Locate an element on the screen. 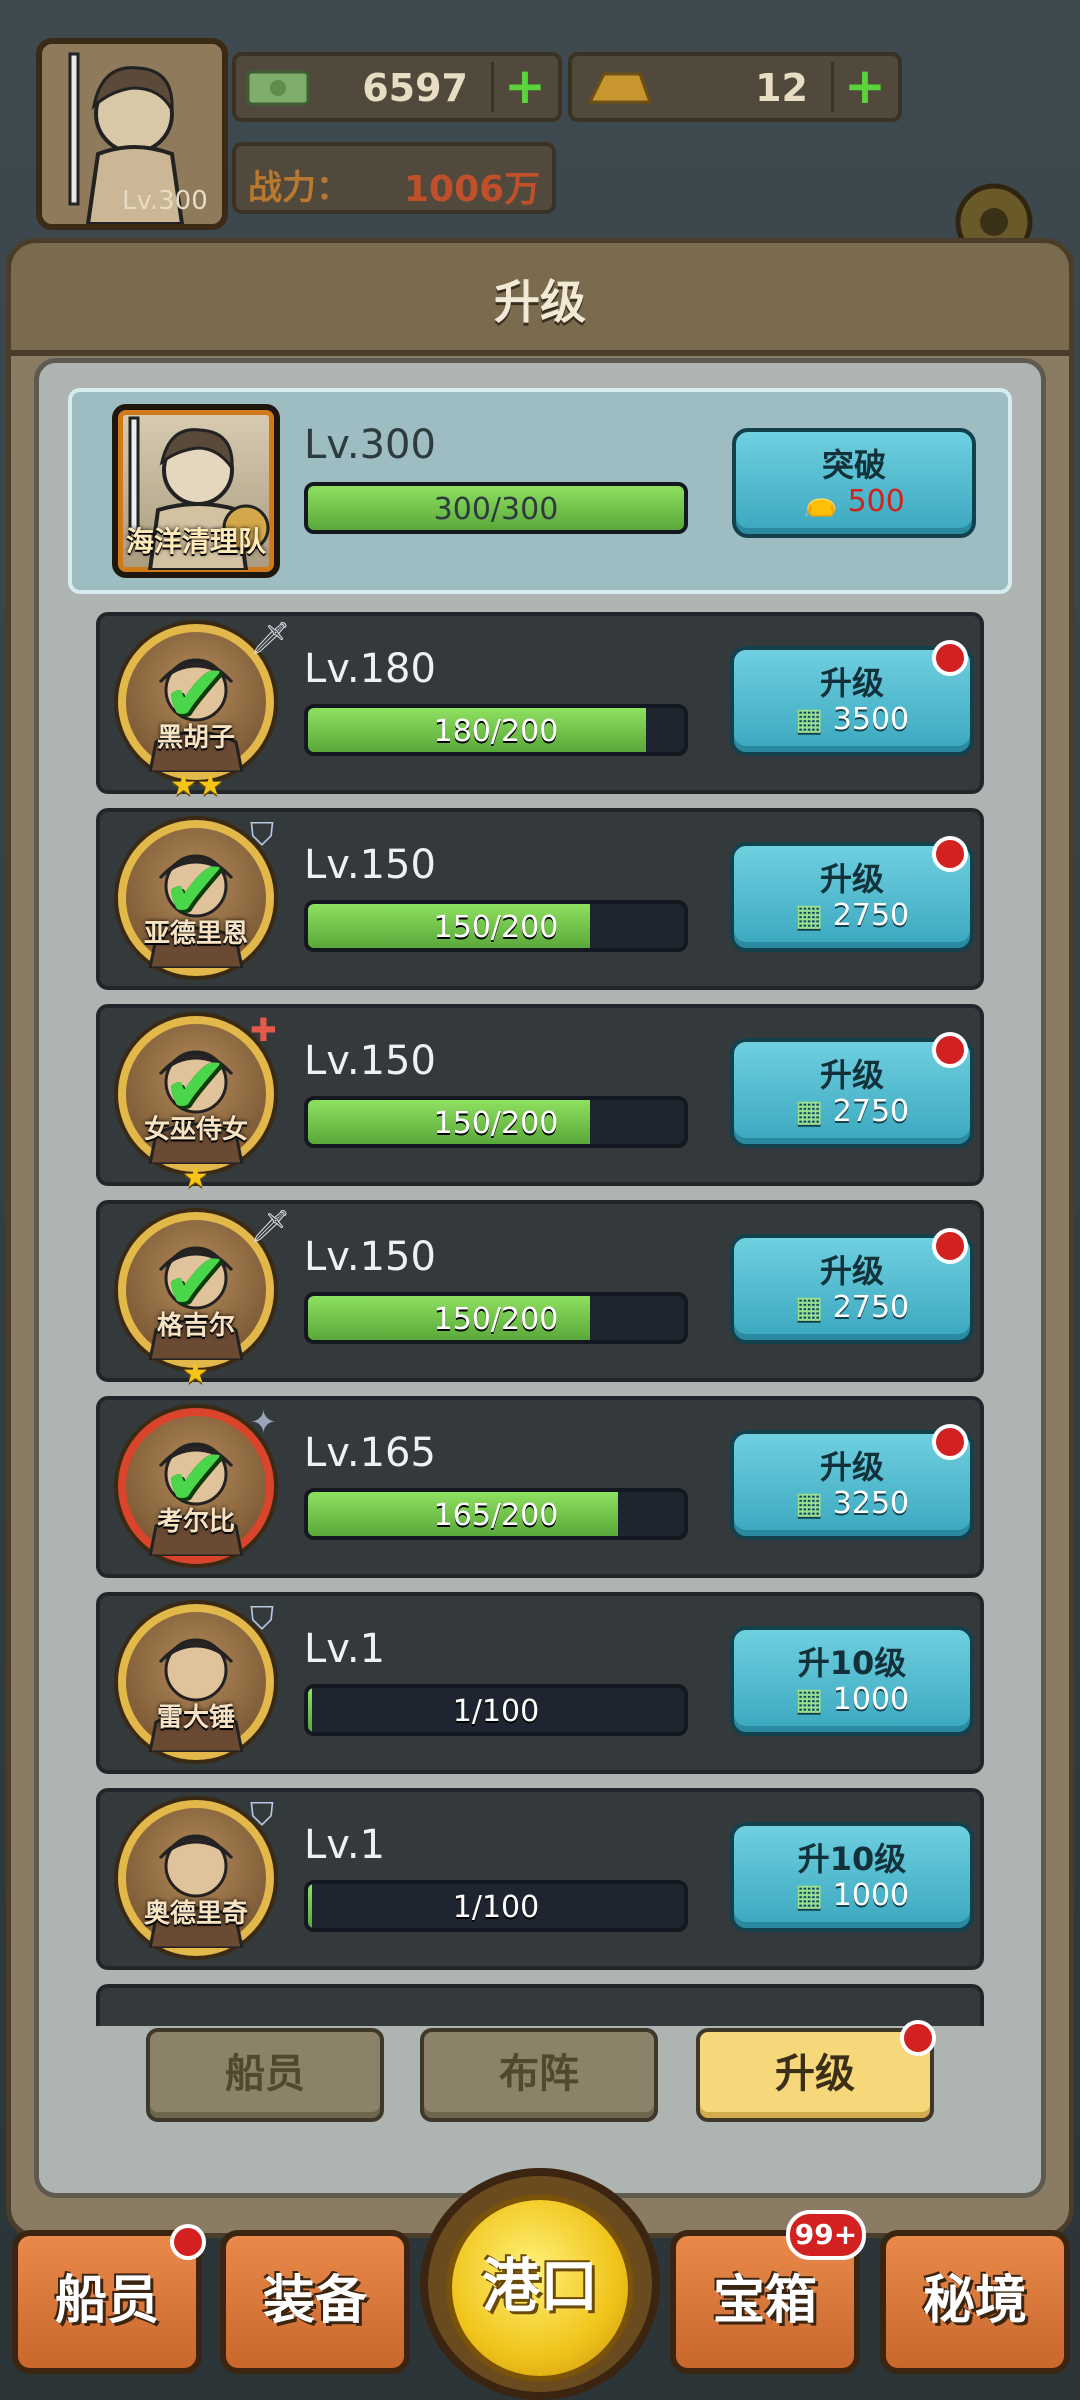  crew-name: 雷大锤 is located at coordinates (195, 1718).